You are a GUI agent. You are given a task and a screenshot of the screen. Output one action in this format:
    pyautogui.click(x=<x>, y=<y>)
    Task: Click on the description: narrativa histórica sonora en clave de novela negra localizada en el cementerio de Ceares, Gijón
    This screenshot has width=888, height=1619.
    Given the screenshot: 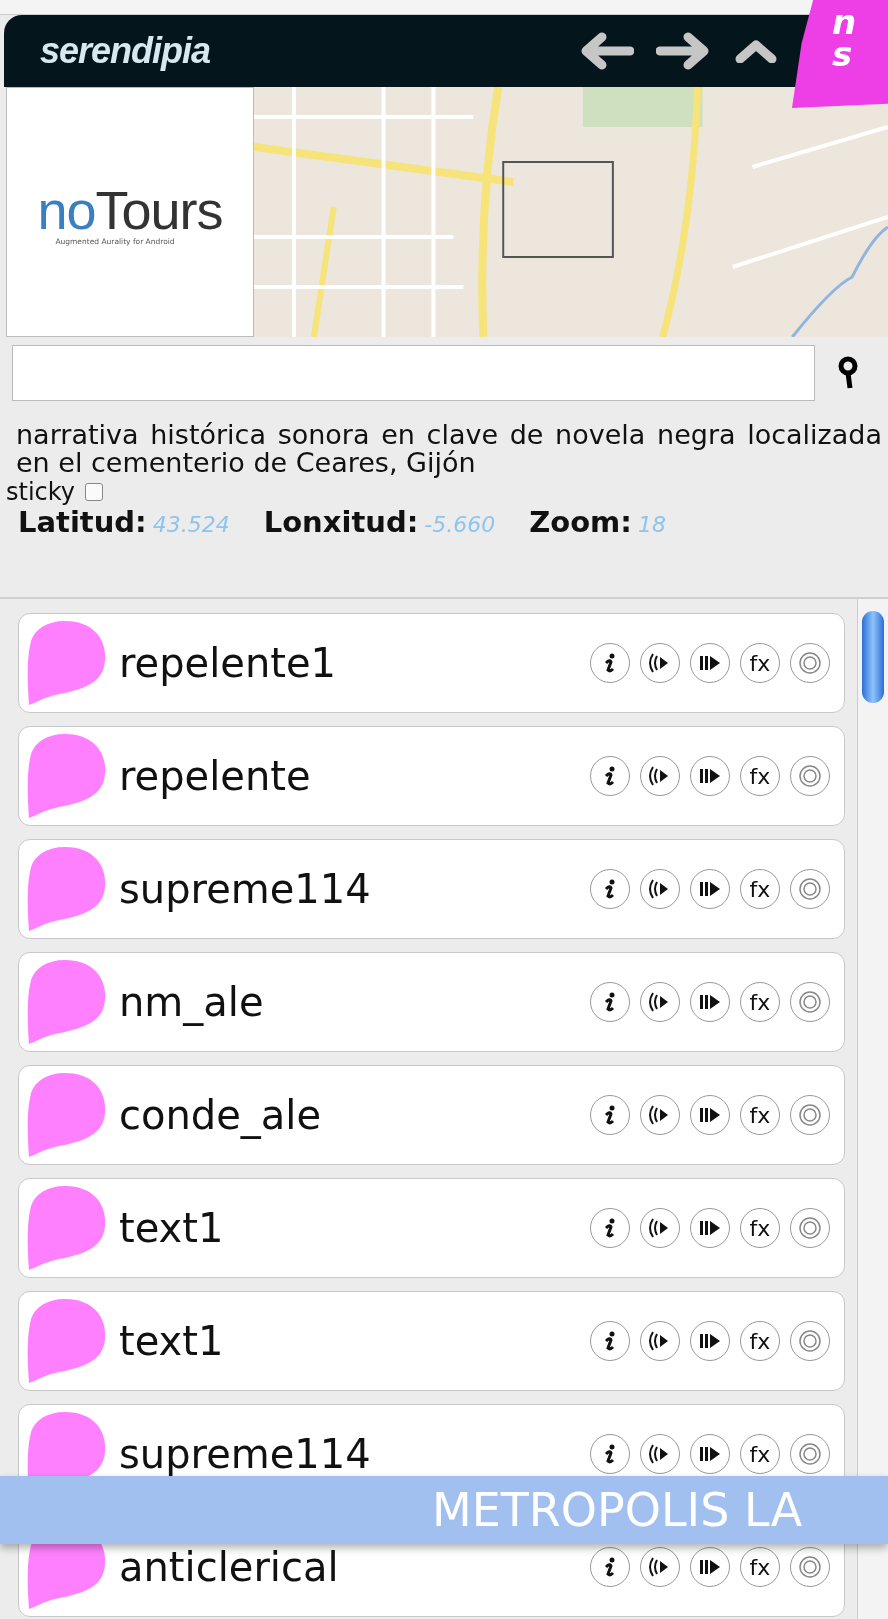 What is the action you would take?
    pyautogui.click(x=449, y=449)
    